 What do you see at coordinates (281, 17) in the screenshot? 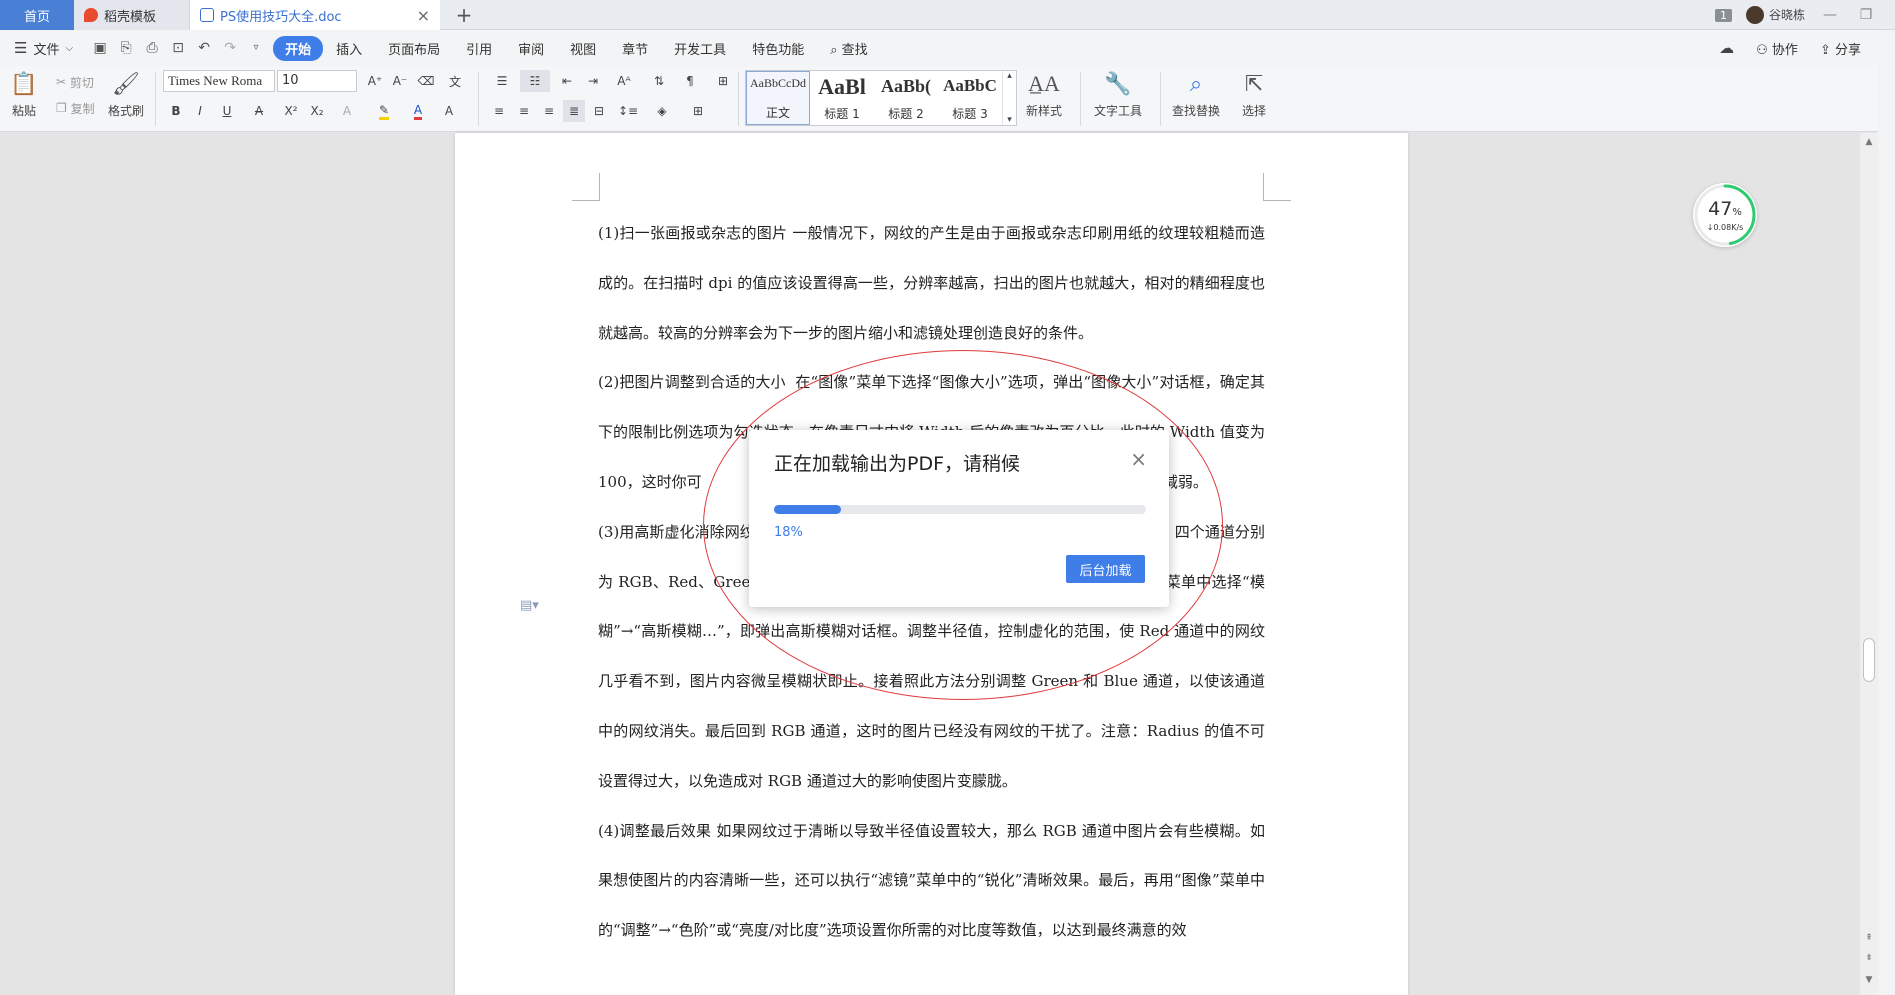
I see `tab-document-label: PS使用技巧大全.doc` at bounding box center [281, 17].